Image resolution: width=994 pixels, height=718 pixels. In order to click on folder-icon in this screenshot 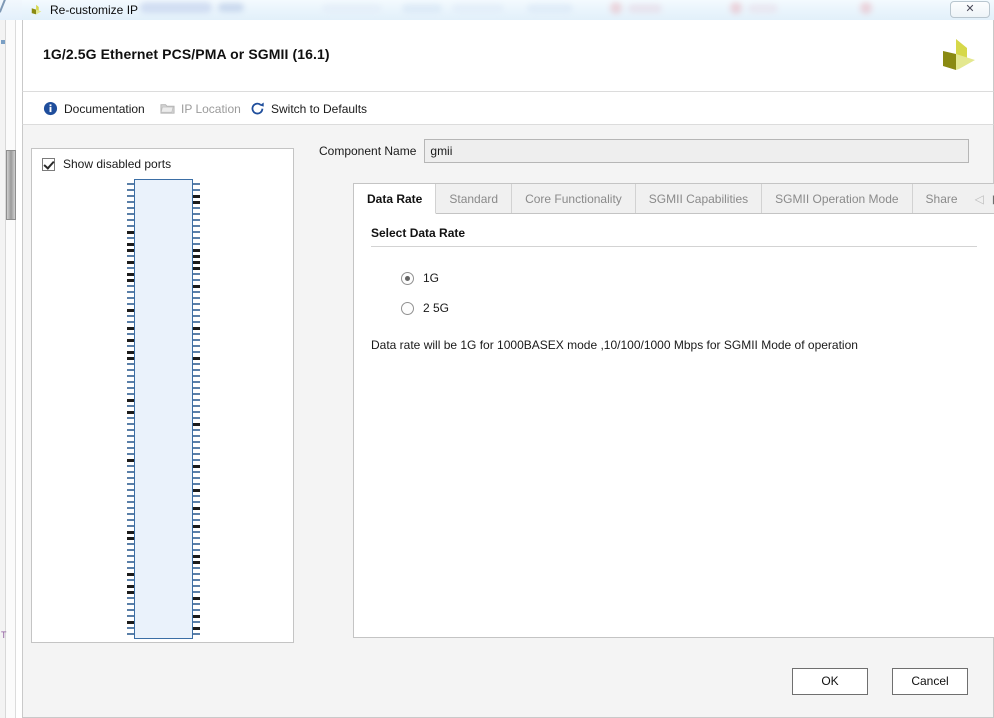, I will do `click(167, 109)`.